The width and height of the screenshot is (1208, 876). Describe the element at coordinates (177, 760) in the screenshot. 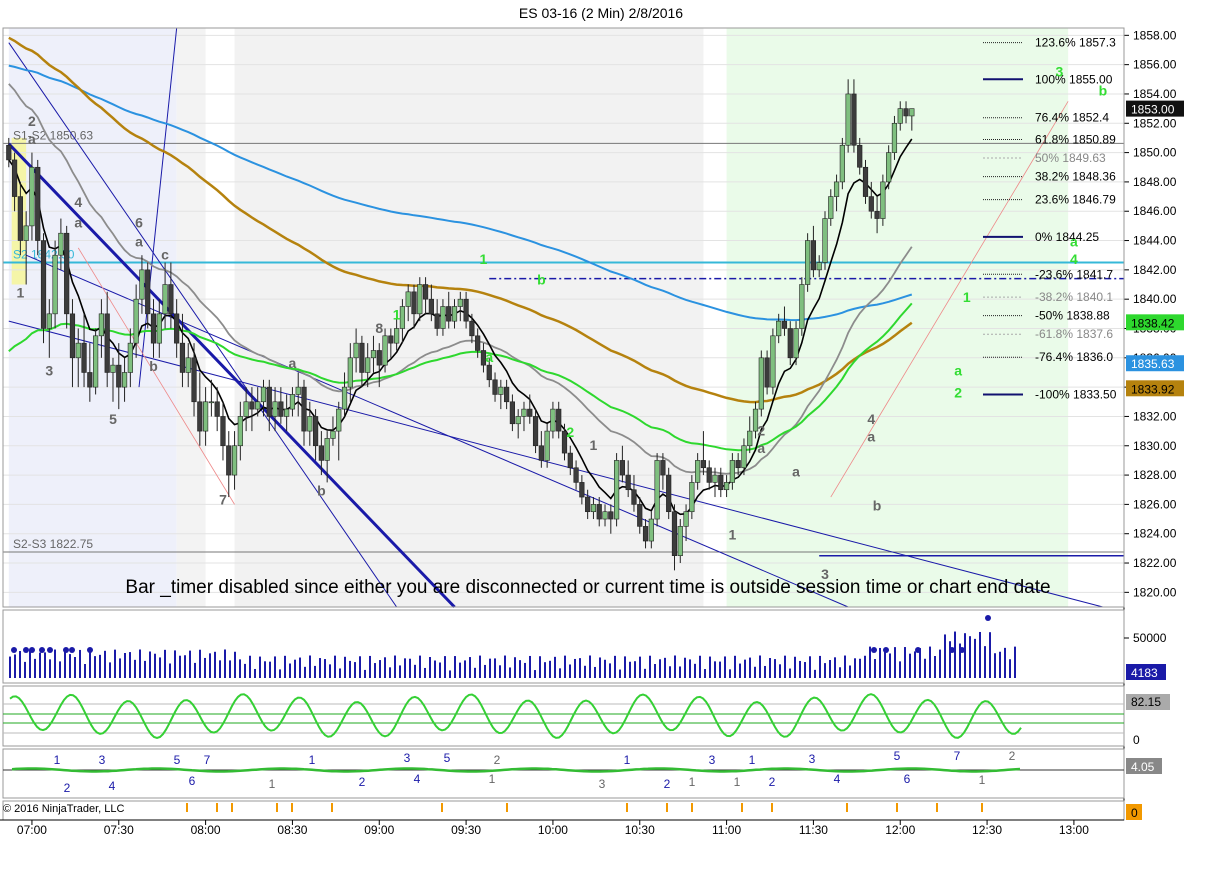

I see `indicator-label: 5` at that location.